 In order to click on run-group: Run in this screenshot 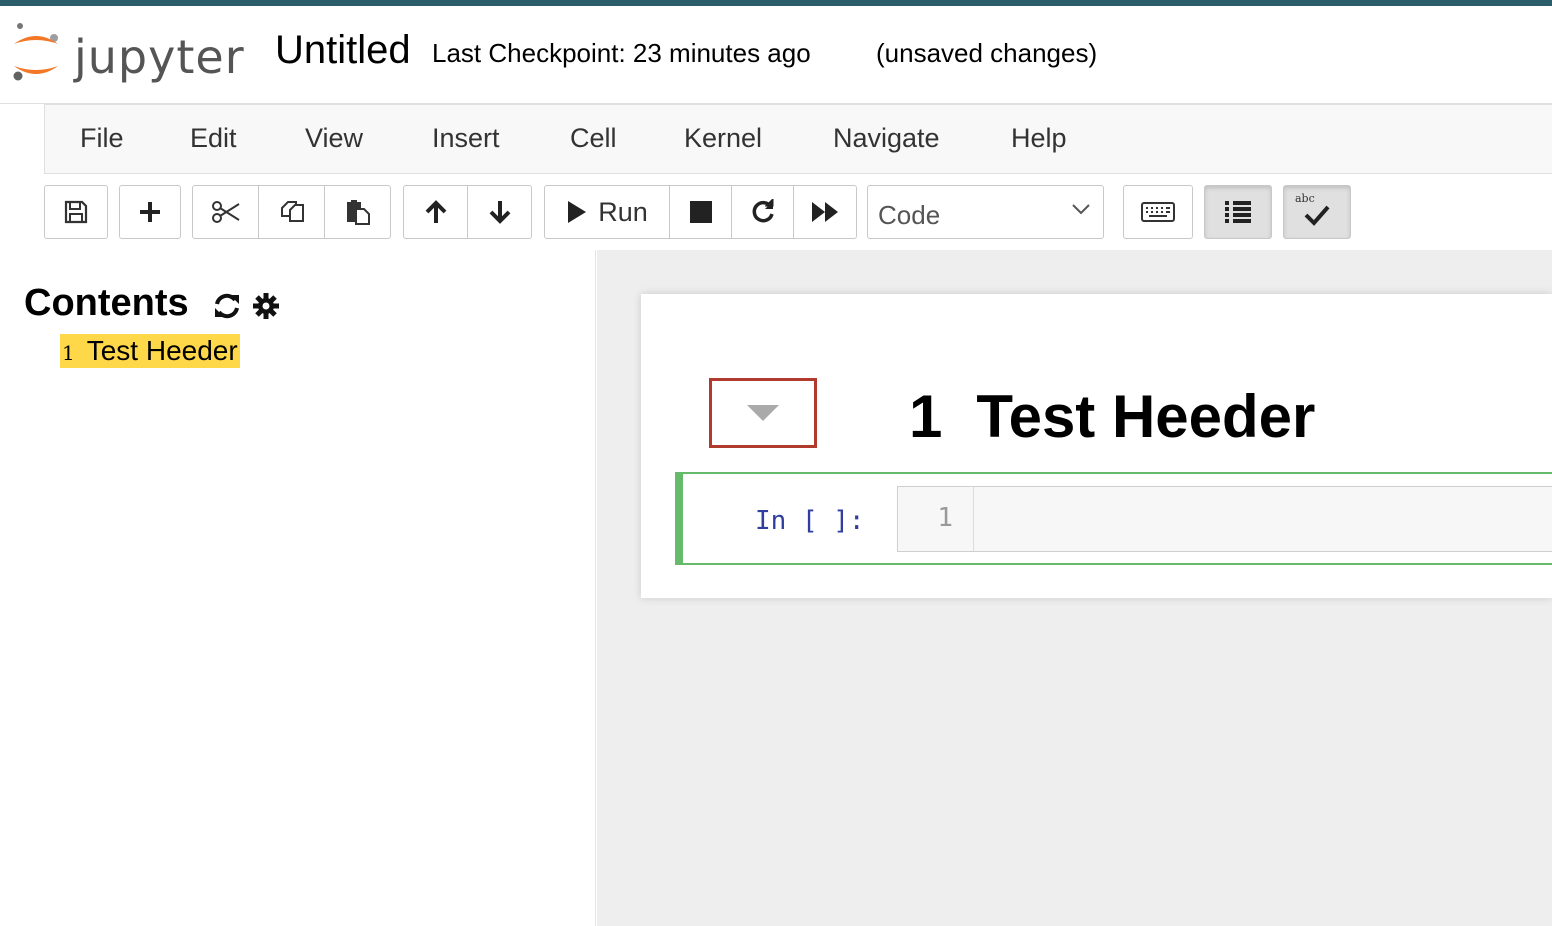, I will do `click(700, 212)`.